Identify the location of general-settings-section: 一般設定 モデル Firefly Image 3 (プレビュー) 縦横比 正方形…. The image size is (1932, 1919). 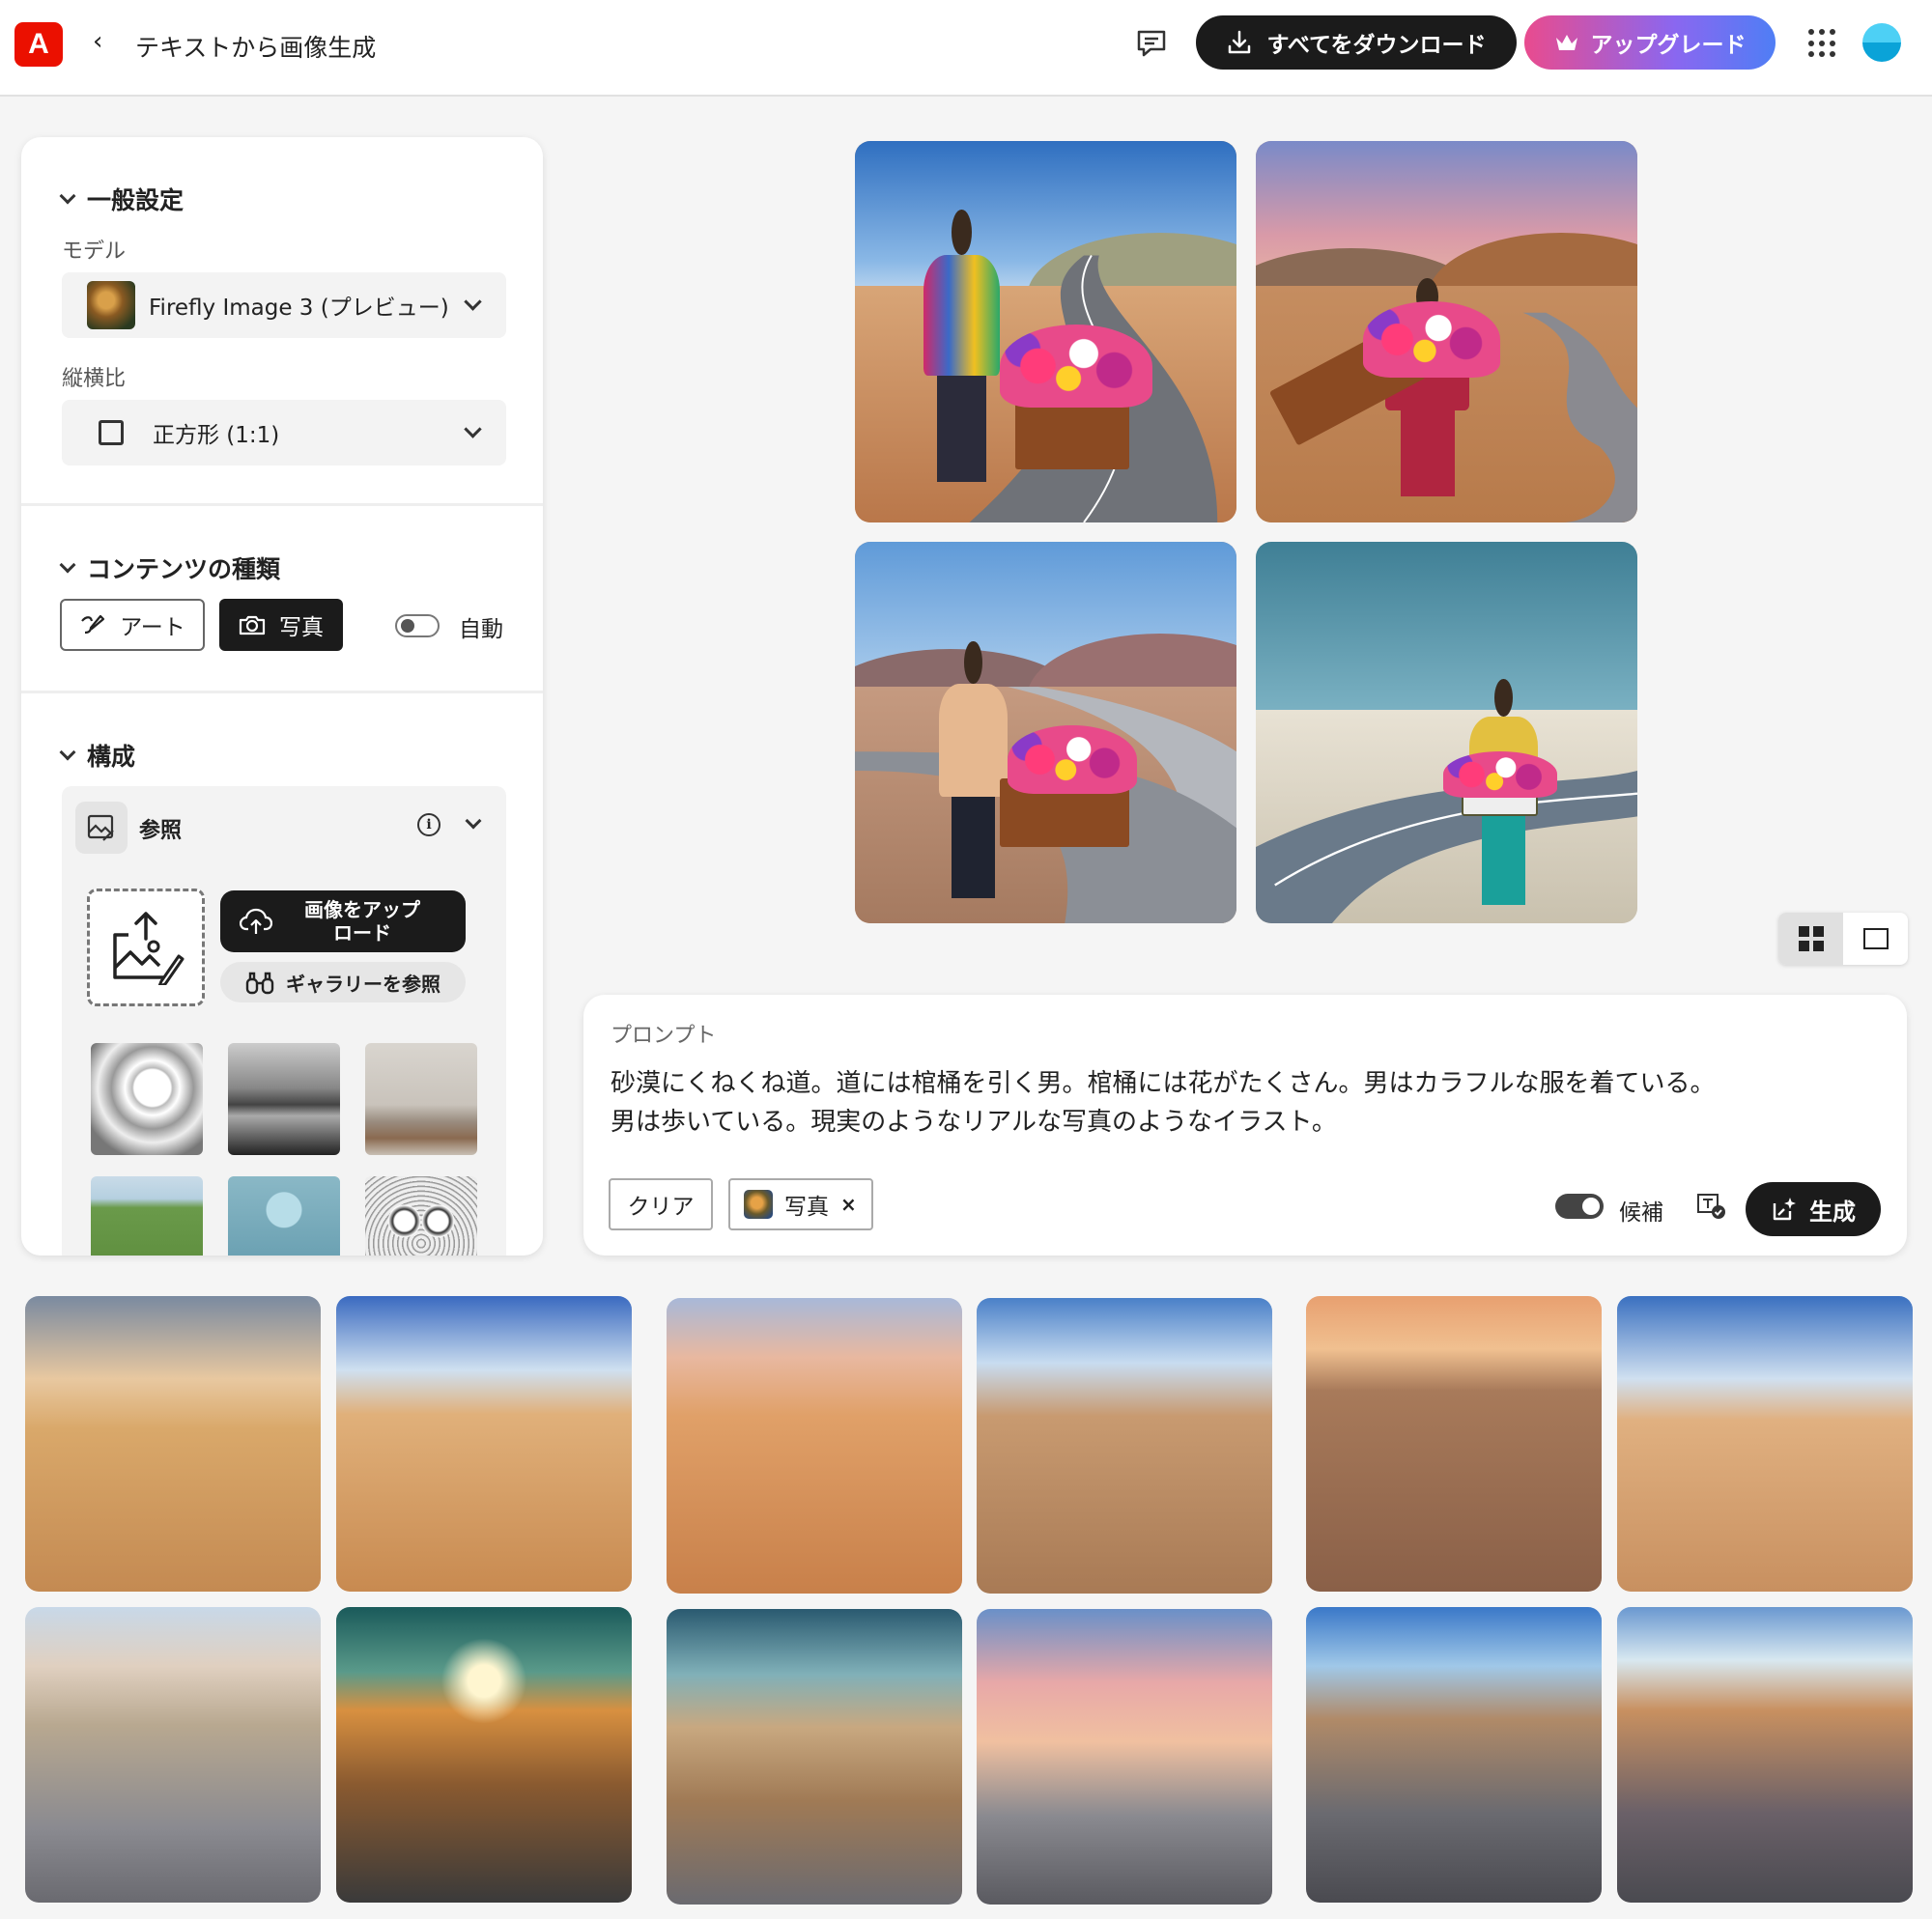
(282, 321).